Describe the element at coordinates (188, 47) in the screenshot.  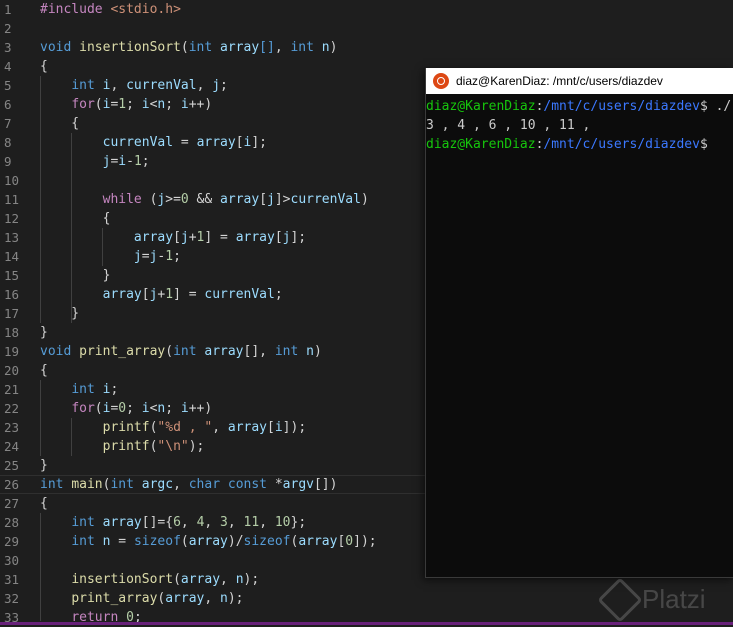
I see `code-text: void insertionSort(int array[], int n)` at that location.